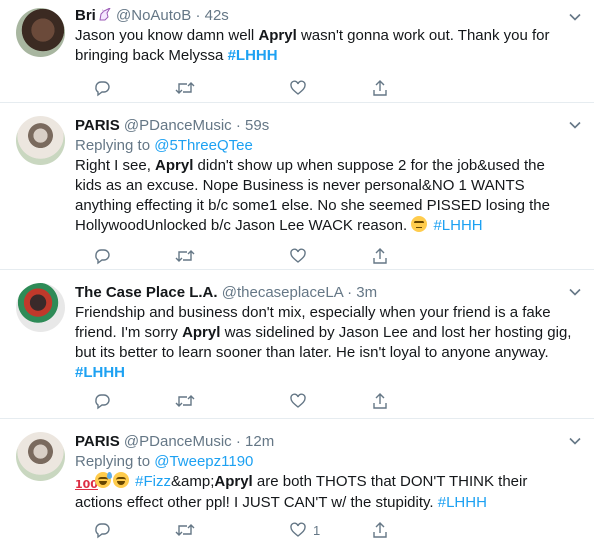 The width and height of the screenshot is (594, 542). I want to click on tweet-header: Bri @NoAutoB · 42s, so click(324, 16).